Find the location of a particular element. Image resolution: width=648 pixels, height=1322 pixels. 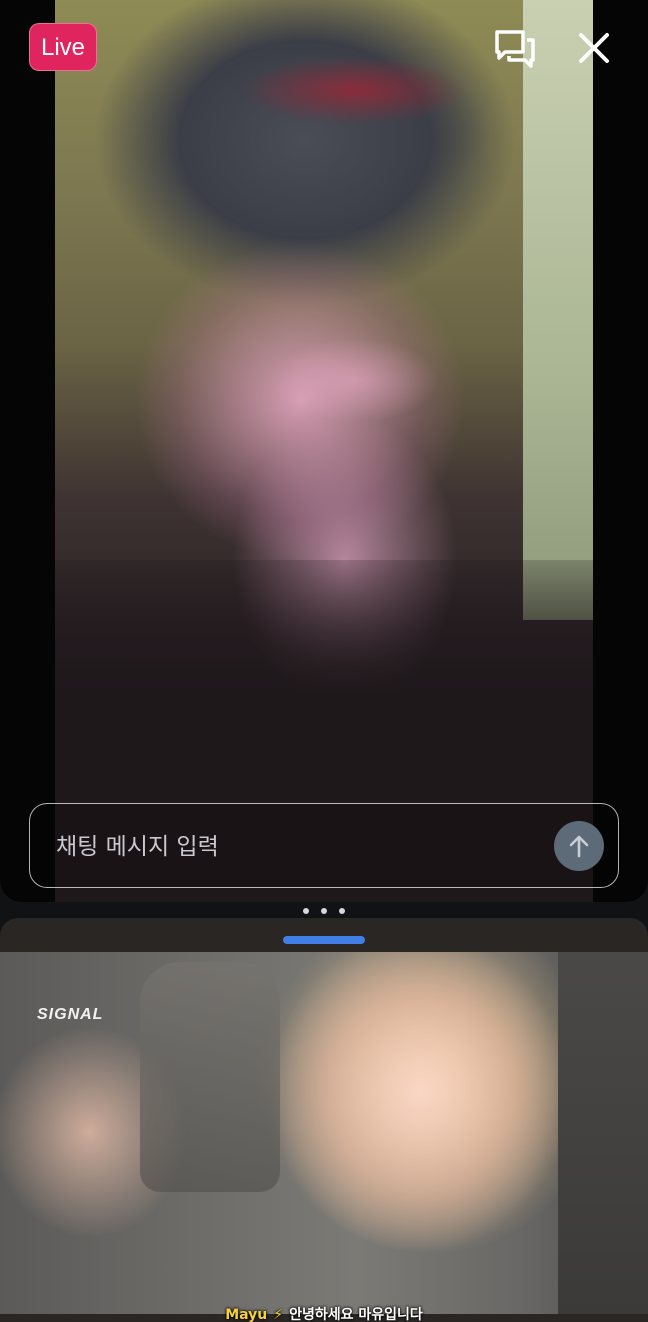

arrow-up-icon is located at coordinates (579, 846).